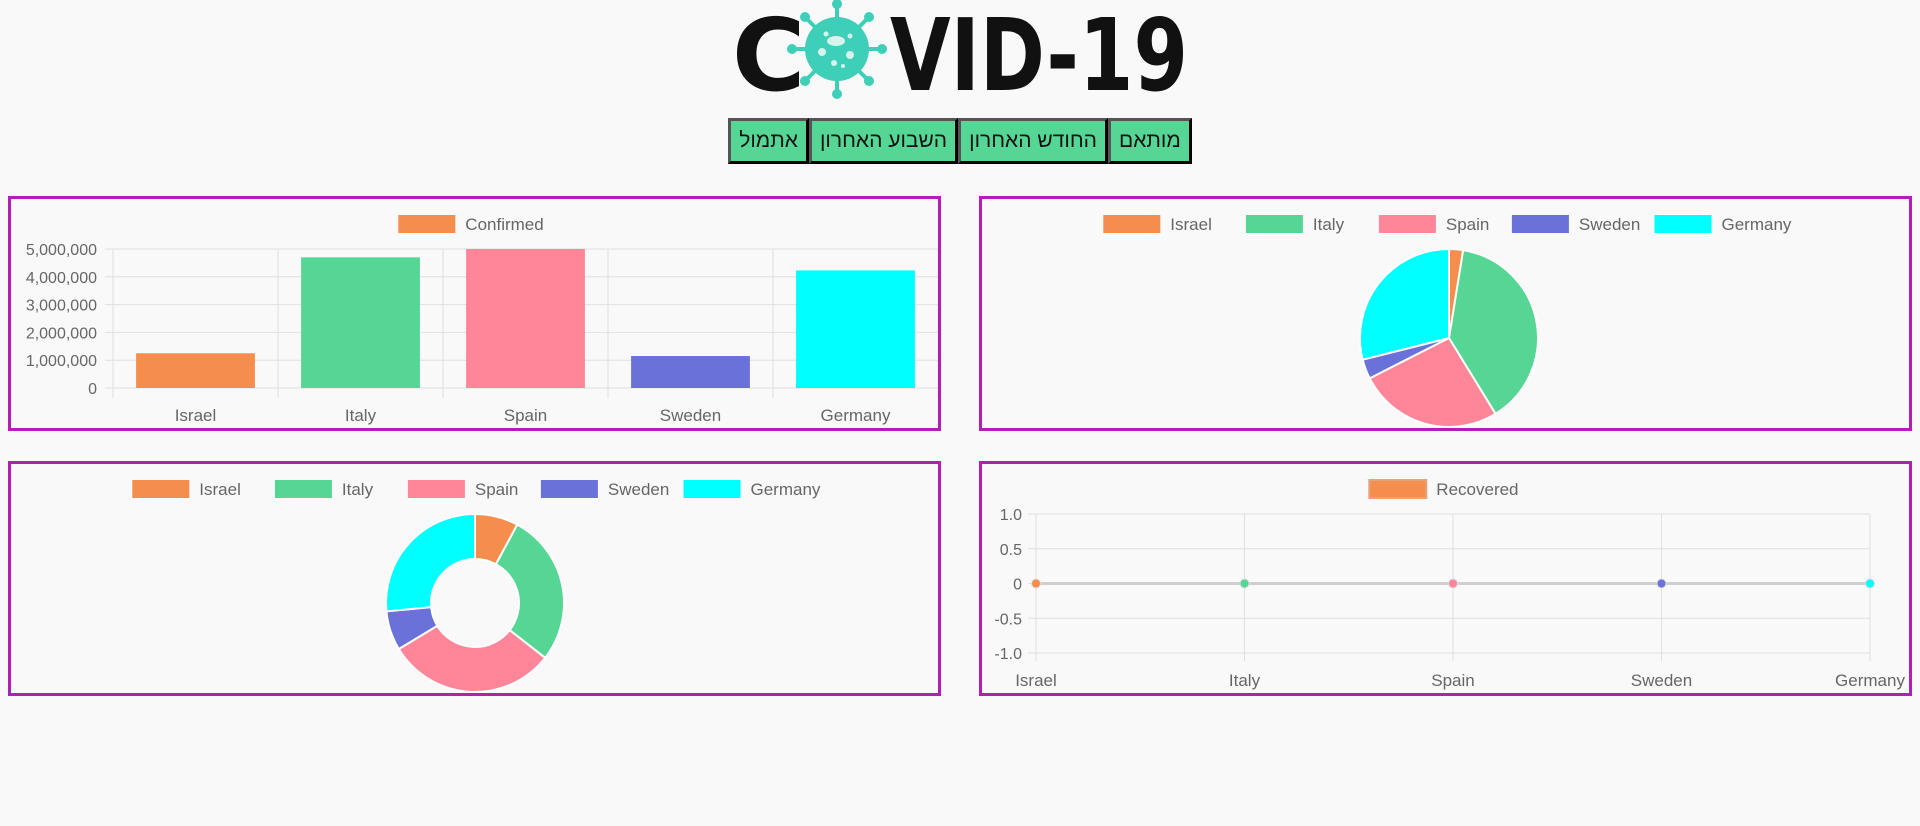 This screenshot has height=826, width=1920. What do you see at coordinates (1033, 141) in the screenshot?
I see `last-month-button: החודש האחרון` at bounding box center [1033, 141].